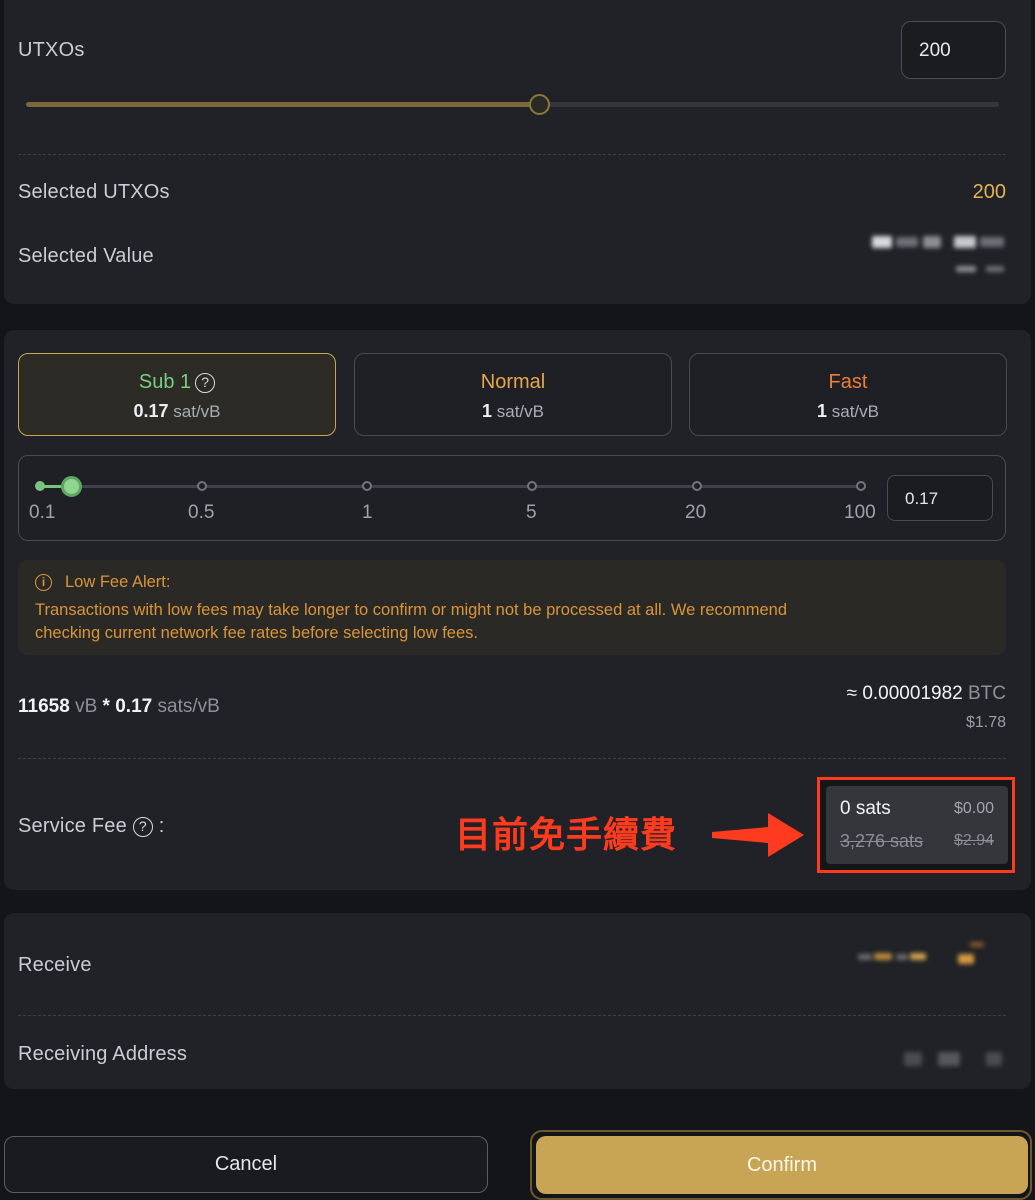 The height and width of the screenshot is (1200, 1035). I want to click on utxos-slider-fill, so click(283, 104).